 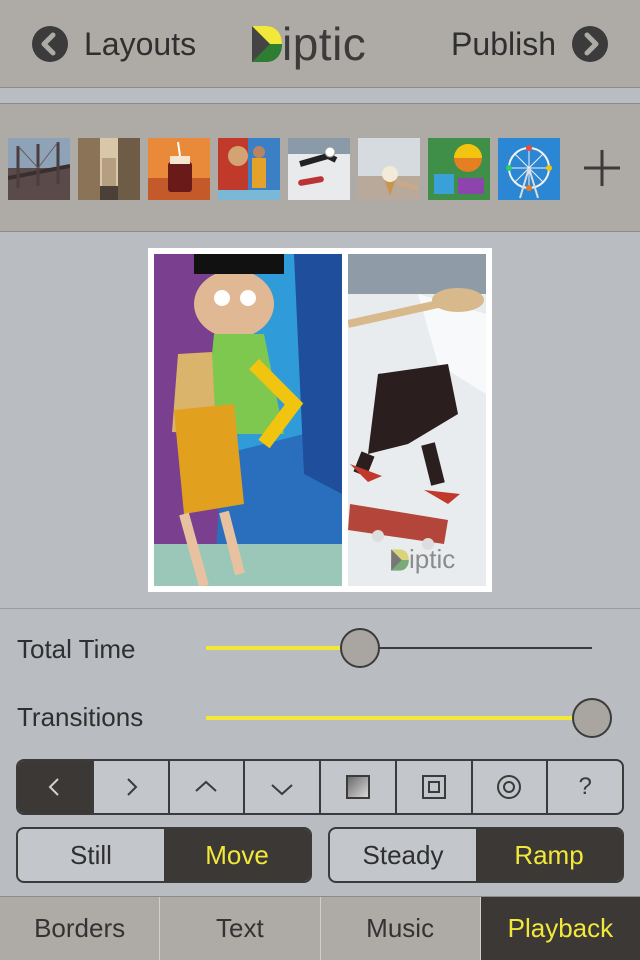 What do you see at coordinates (560, 928) in the screenshot?
I see `tab-playback: Playback` at bounding box center [560, 928].